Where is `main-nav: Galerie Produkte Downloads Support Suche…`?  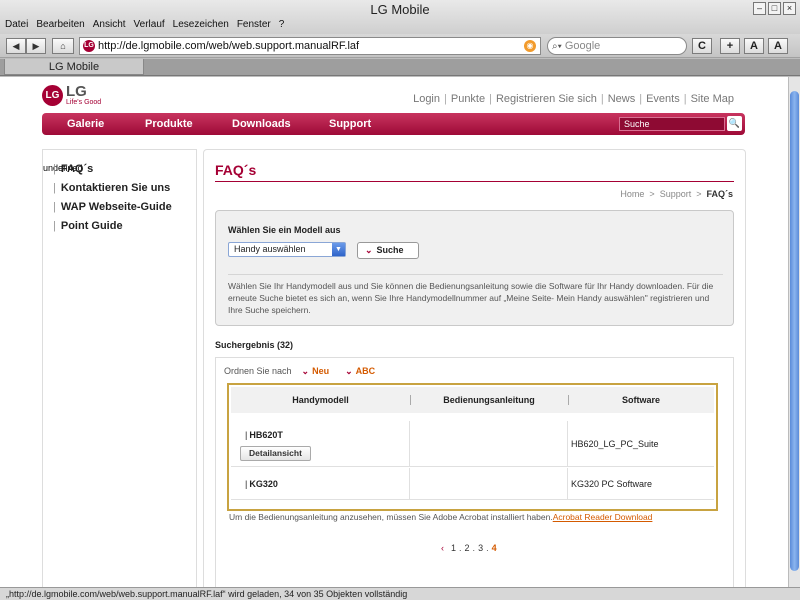 main-nav: Galerie Produkte Downloads Support Suche… is located at coordinates (393, 124).